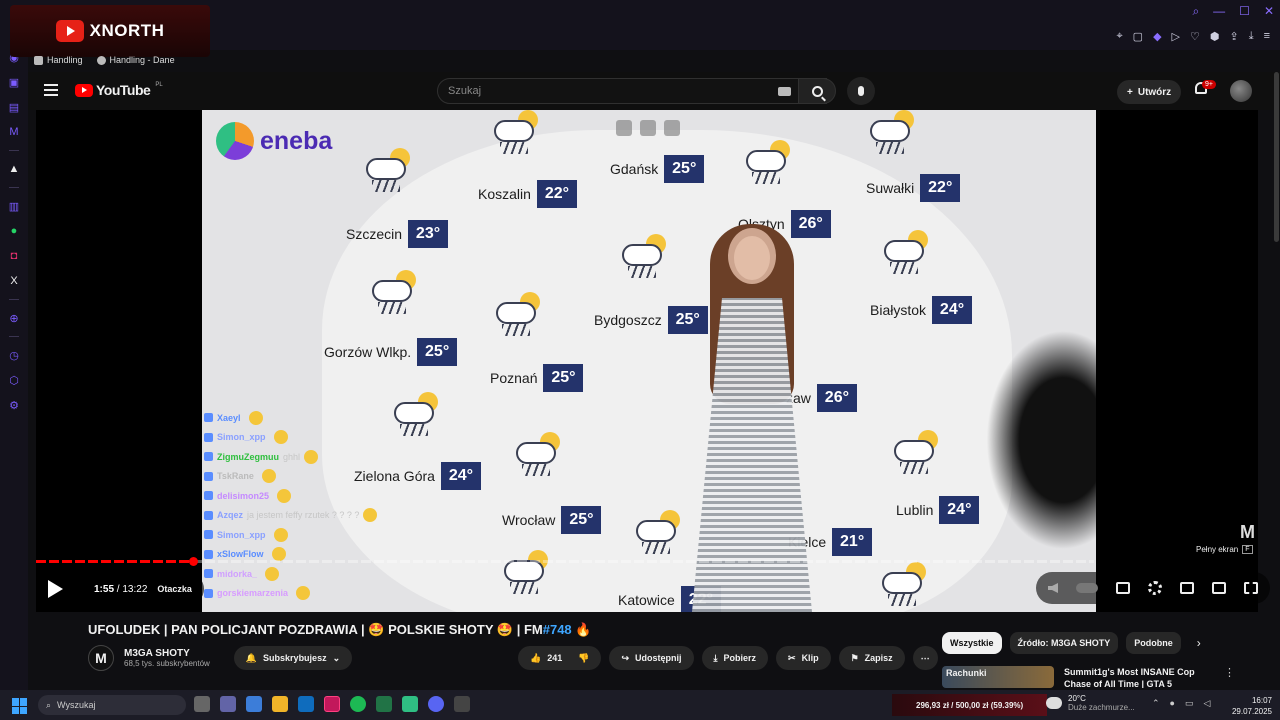  What do you see at coordinates (14, 318) in the screenshot?
I see `add-icon: ⊕` at bounding box center [14, 318].